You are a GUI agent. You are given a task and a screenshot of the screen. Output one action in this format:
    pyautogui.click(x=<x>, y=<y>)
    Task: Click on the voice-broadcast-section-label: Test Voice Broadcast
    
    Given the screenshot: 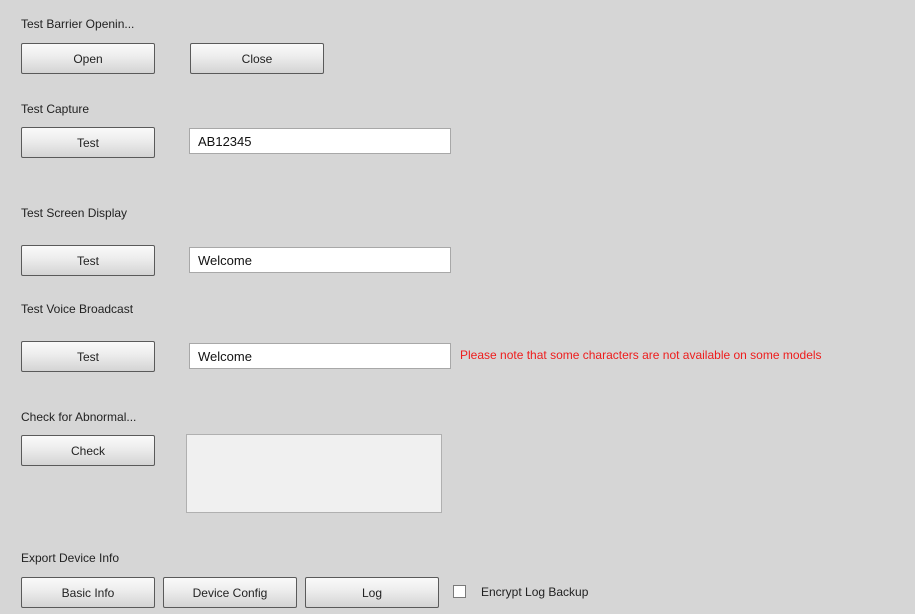 What is the action you would take?
    pyautogui.click(x=77, y=309)
    